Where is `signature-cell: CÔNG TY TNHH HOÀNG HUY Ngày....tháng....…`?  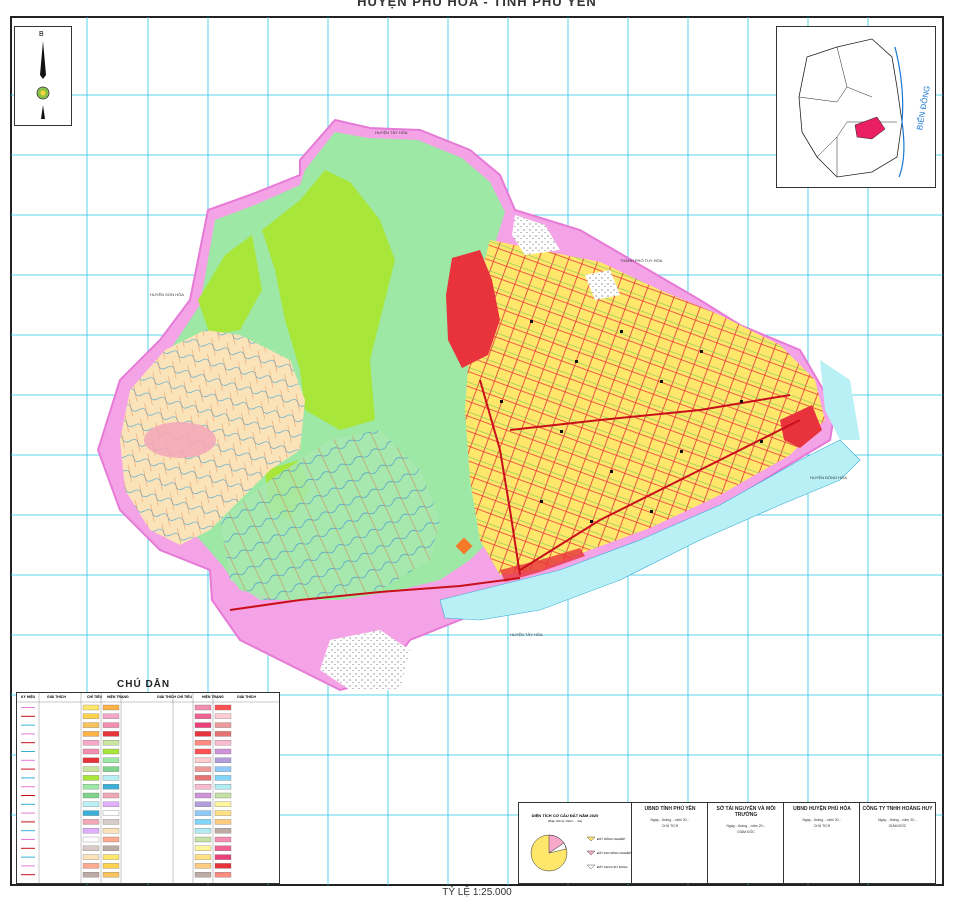 signature-cell: CÔNG TY TNHH HOÀNG HUY Ngày....tháng....… is located at coordinates (897, 843).